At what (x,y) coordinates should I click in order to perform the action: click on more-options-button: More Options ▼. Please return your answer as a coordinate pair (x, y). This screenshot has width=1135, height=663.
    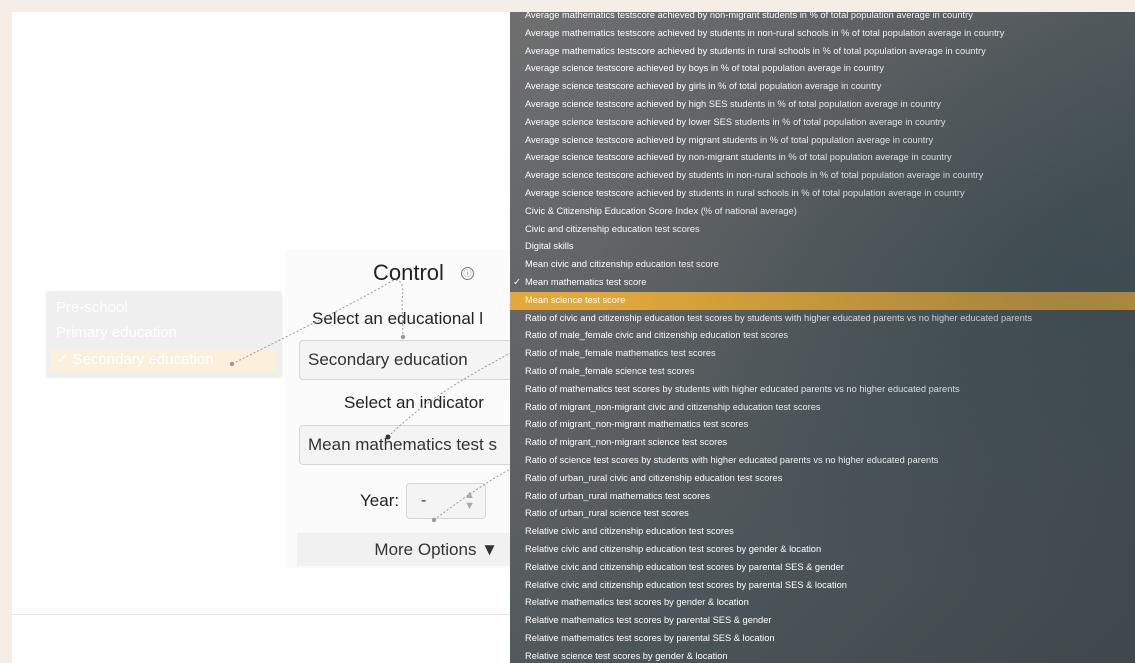
    Looking at the image, I should click on (404, 549).